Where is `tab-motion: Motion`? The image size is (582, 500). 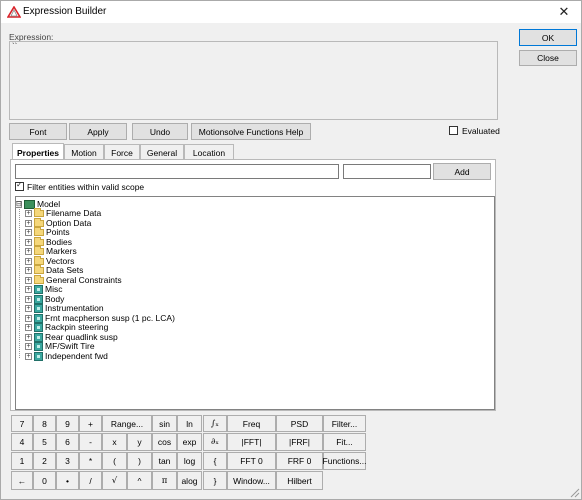
tab-motion: Motion is located at coordinates (84, 152).